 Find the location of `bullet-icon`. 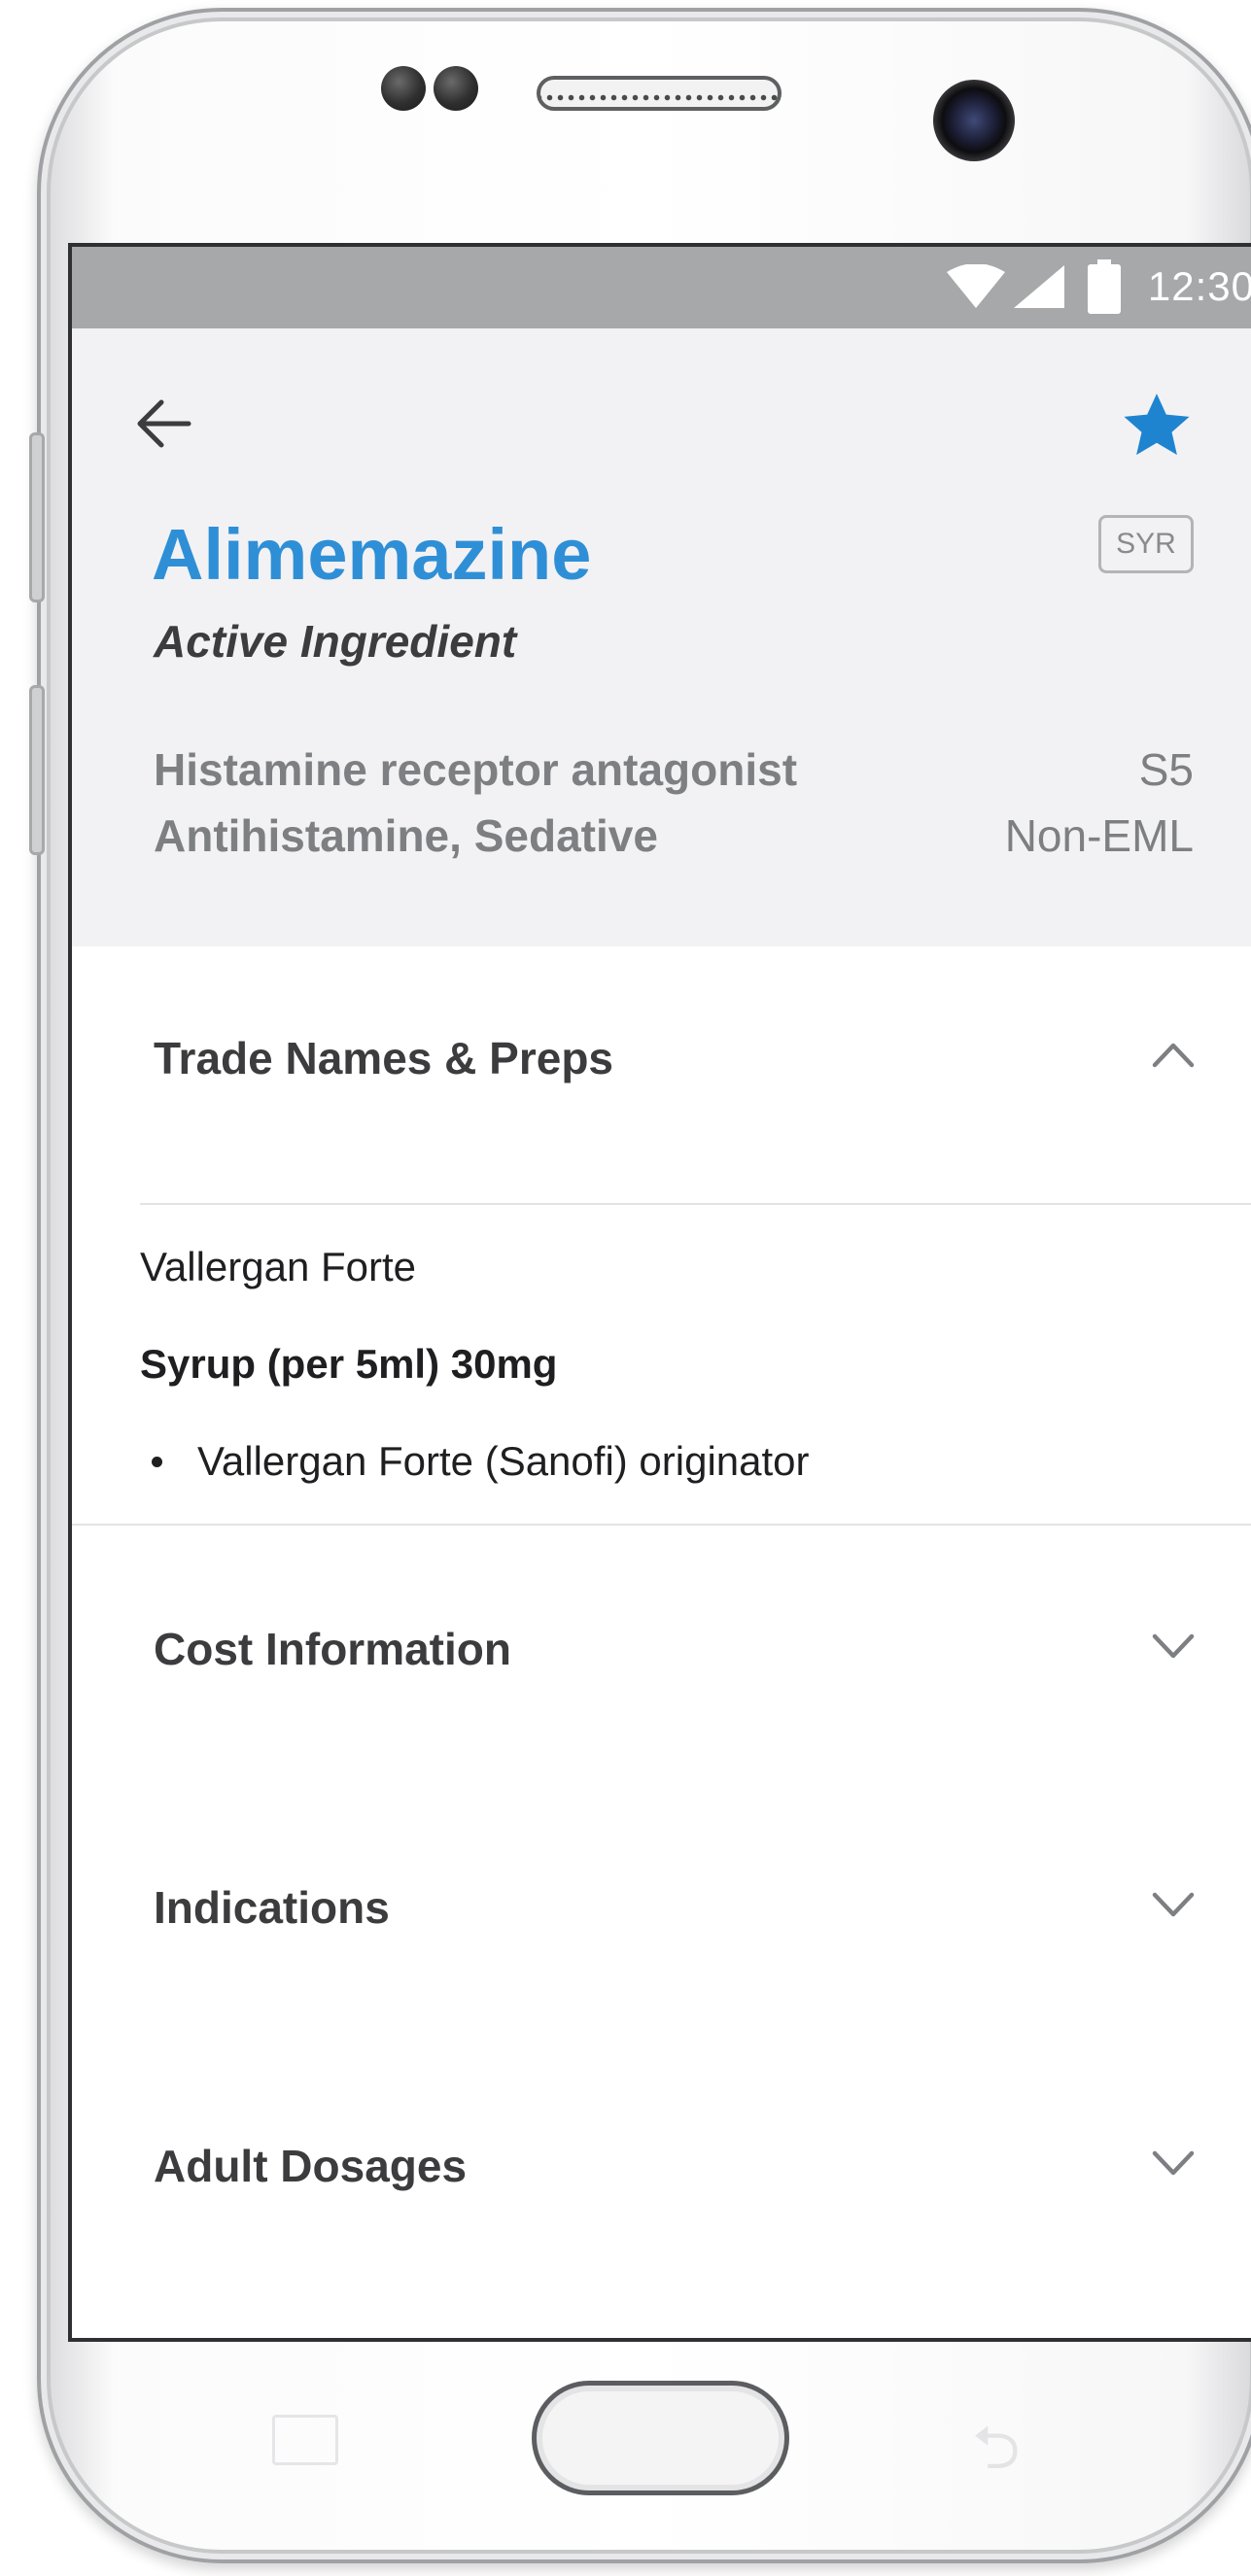

bullet-icon is located at coordinates (157, 1461).